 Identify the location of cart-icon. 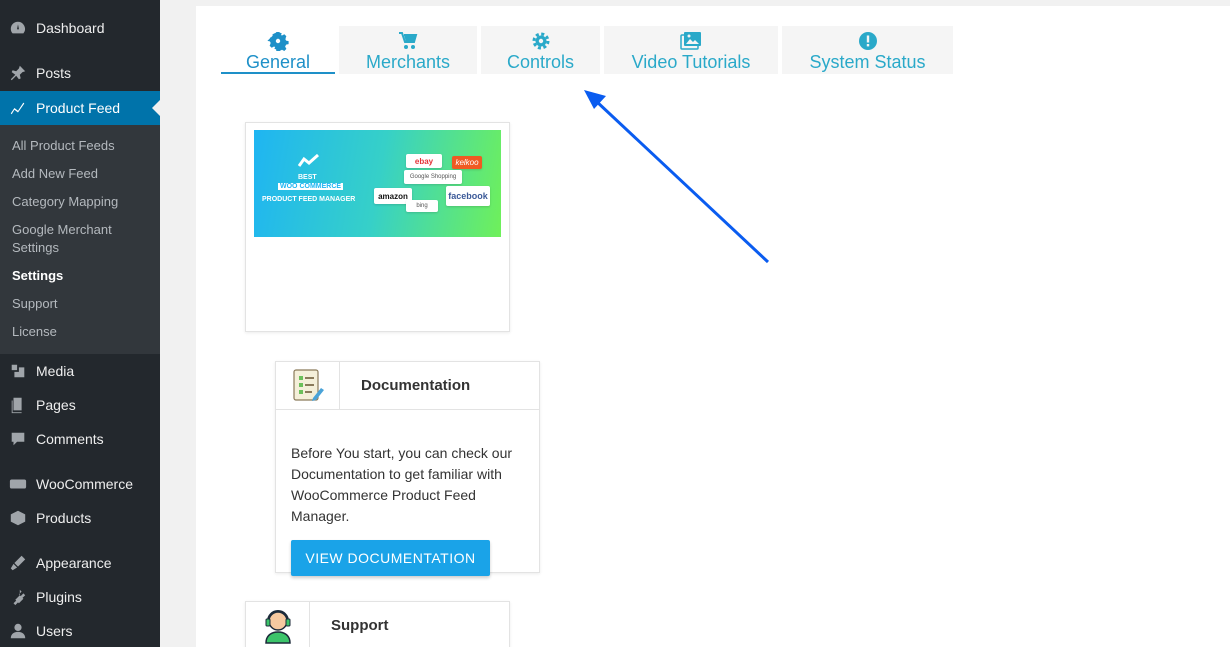
(408, 41).